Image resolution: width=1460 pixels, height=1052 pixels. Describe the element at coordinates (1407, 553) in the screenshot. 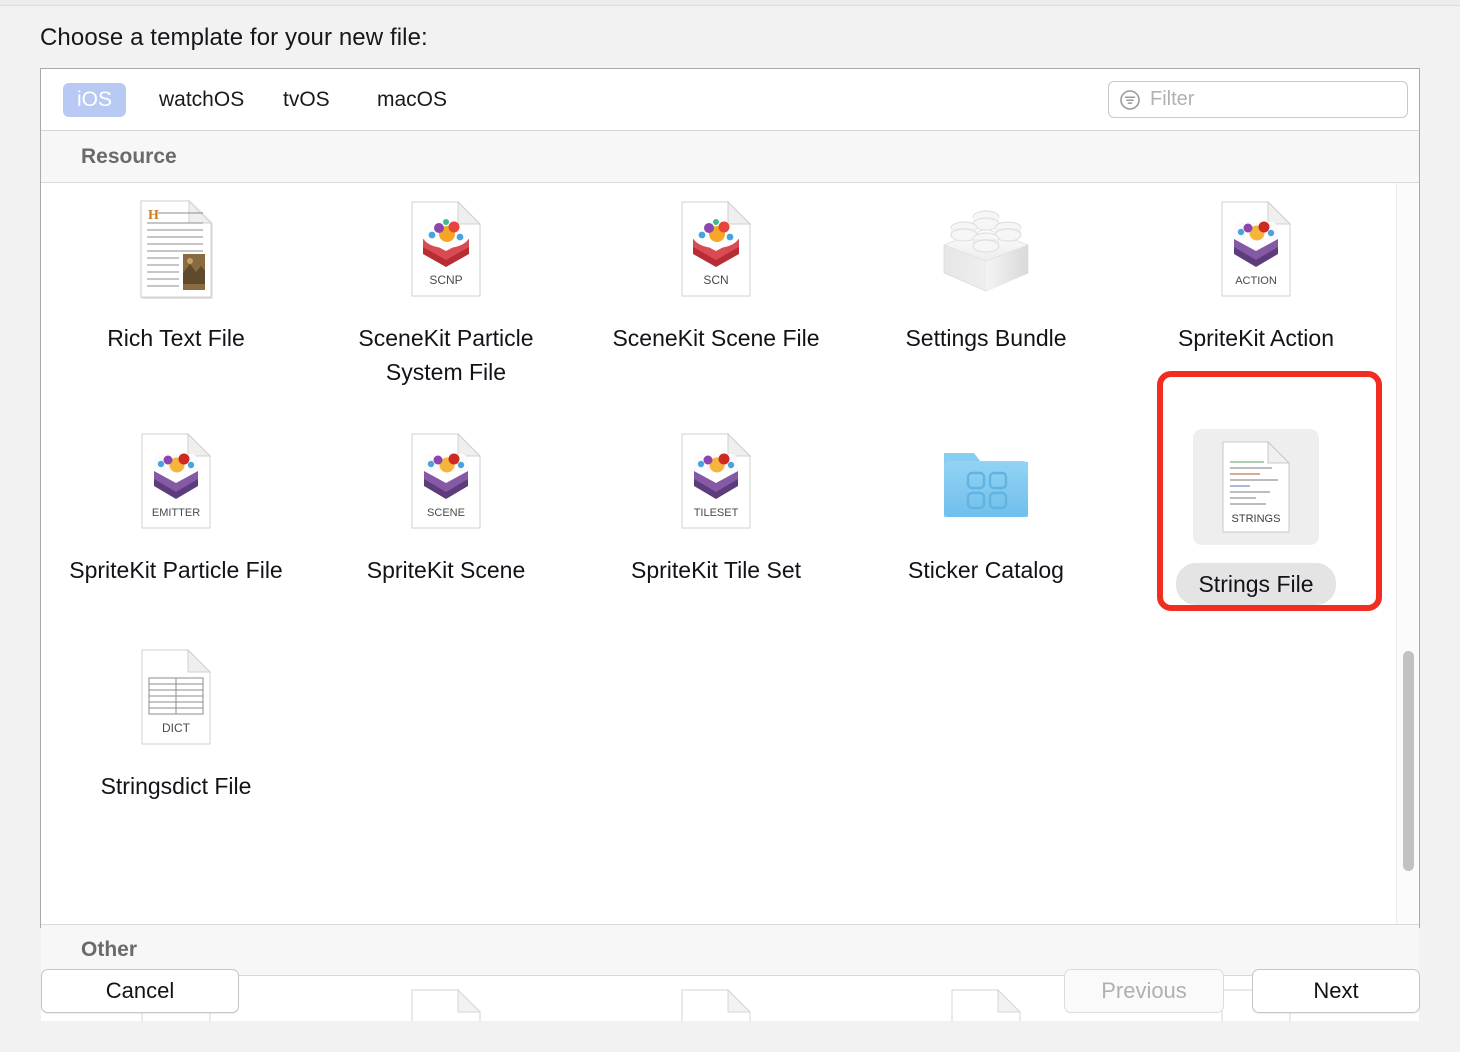

I see `scrollbar-track` at that location.